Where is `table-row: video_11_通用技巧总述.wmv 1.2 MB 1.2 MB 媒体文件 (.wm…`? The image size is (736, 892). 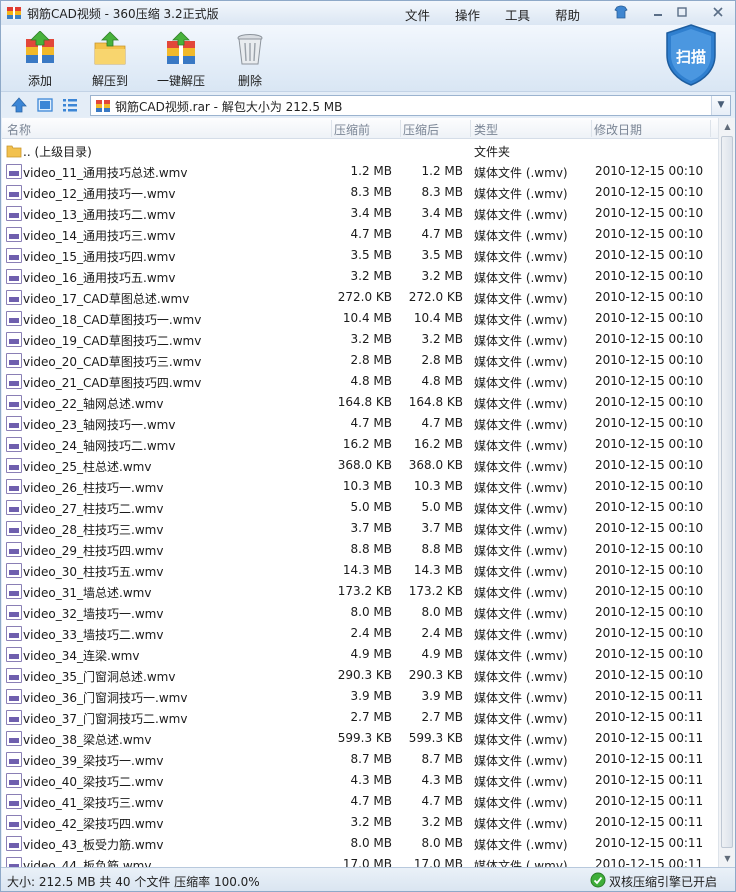 table-row: video_11_通用技巧总述.wmv 1.2 MB 1.2 MB 媒体文件 (.wm… is located at coordinates (360, 171).